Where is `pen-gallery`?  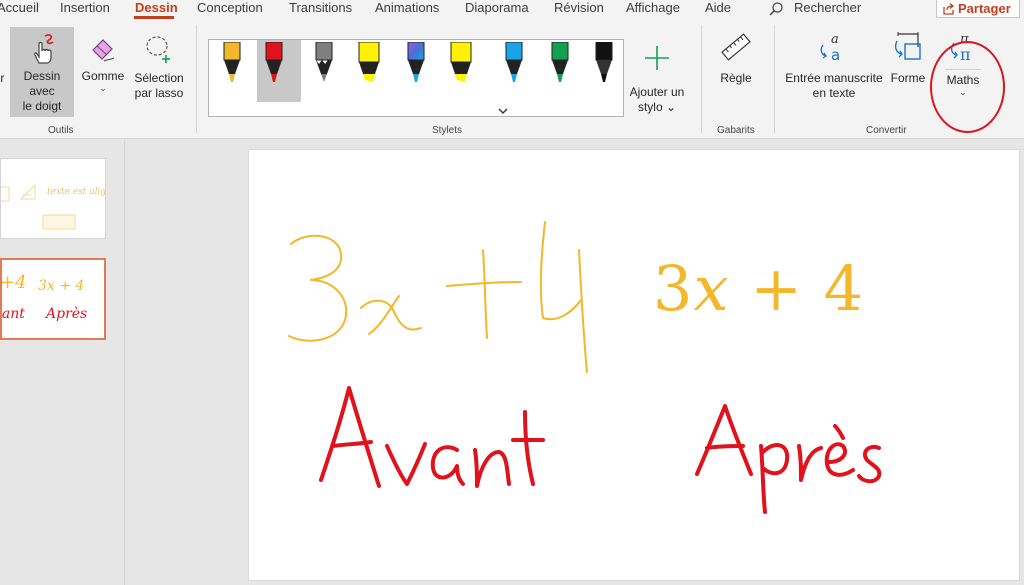
pen-gallery is located at coordinates (416, 78).